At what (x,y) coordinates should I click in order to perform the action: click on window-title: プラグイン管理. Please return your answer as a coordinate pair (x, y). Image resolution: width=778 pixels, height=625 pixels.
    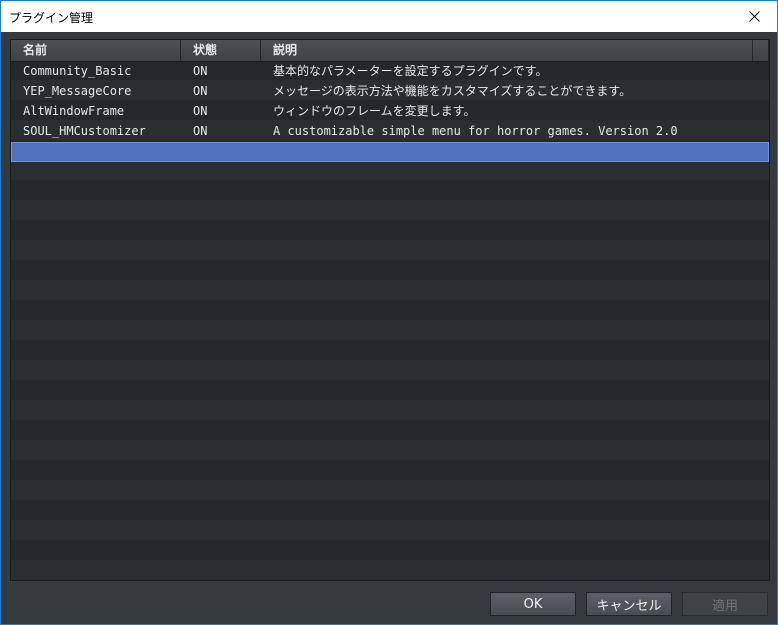
    Looking at the image, I should click on (51, 18).